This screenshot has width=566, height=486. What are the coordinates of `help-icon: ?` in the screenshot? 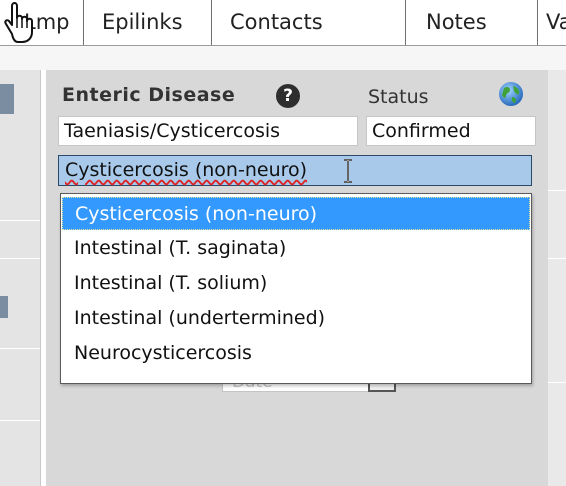 It's located at (288, 96).